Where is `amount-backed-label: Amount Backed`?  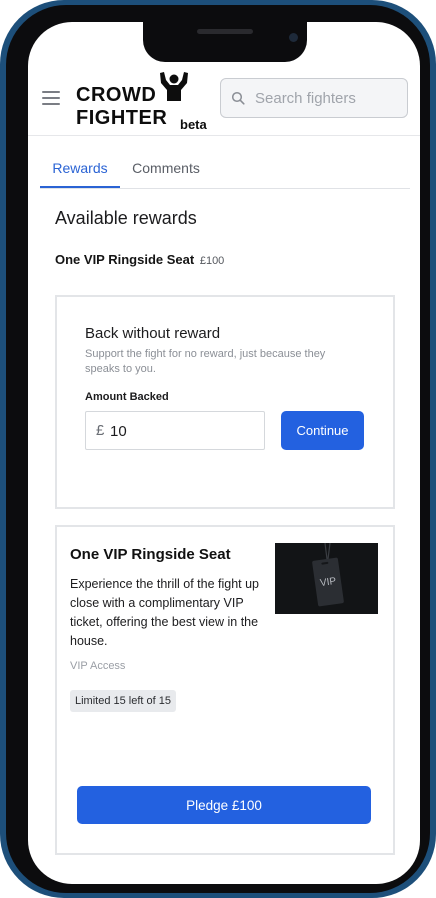 amount-backed-label: Amount Backed is located at coordinates (127, 397).